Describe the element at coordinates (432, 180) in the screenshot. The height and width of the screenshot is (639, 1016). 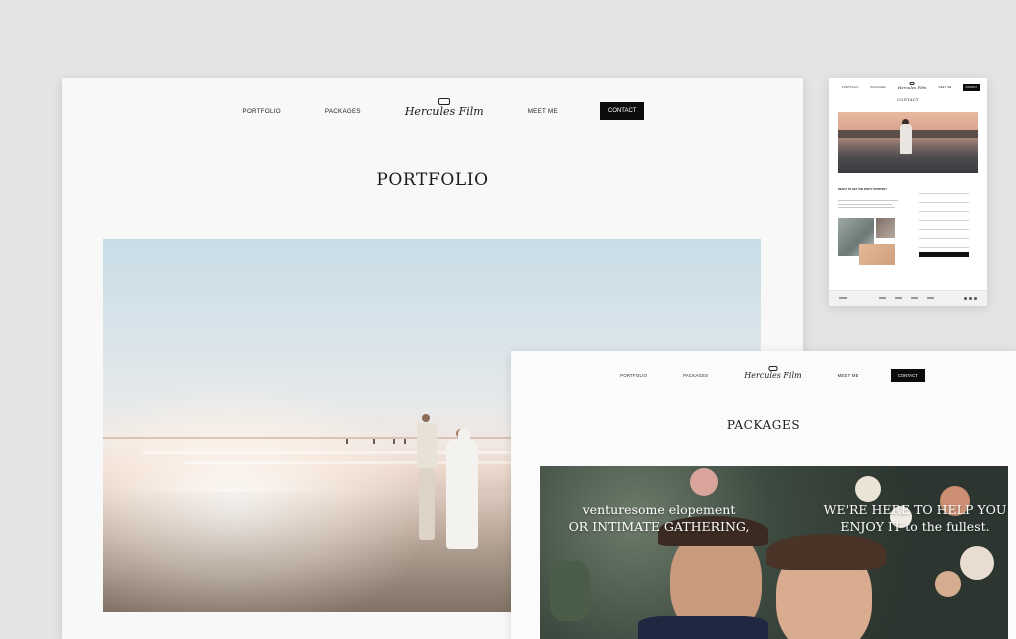
I see `page-title: PORTFOLIO` at that location.